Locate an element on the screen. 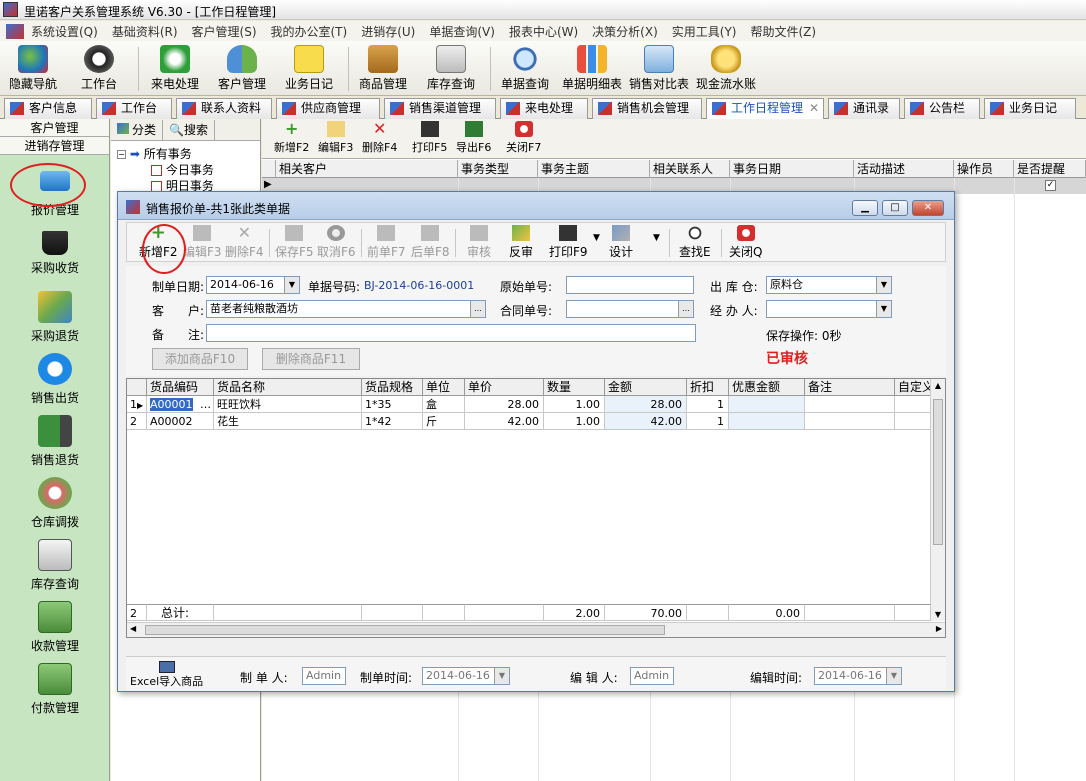 Image resolution: width=1086 pixels, height=781 pixels. cell-unit: 斤 is located at coordinates (444, 421).